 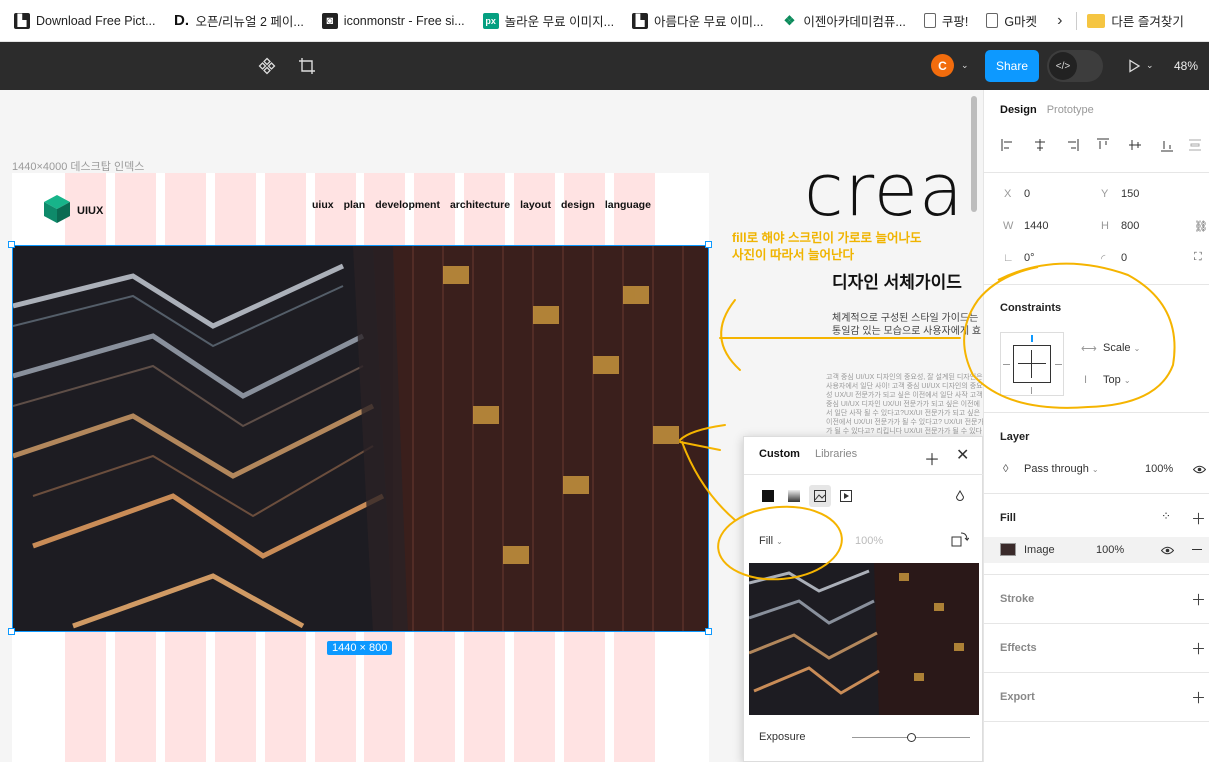 I want to click on y-input: 150, so click(x=1130, y=194).